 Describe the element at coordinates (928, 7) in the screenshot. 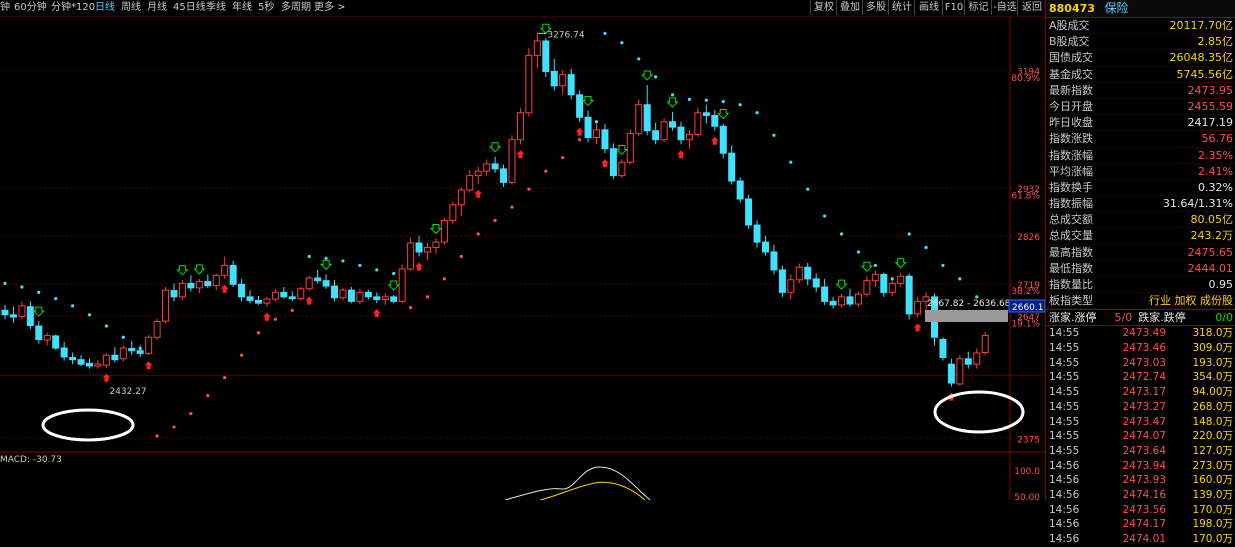

I see `toolbar-button-4: 画线` at that location.